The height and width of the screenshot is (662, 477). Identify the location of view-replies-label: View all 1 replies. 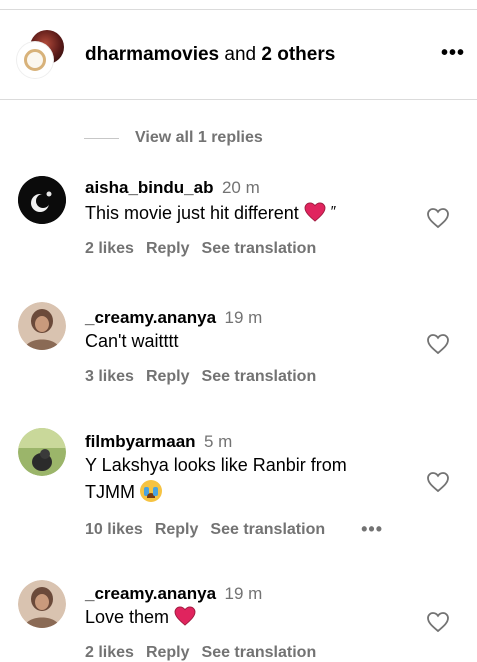
(199, 138).